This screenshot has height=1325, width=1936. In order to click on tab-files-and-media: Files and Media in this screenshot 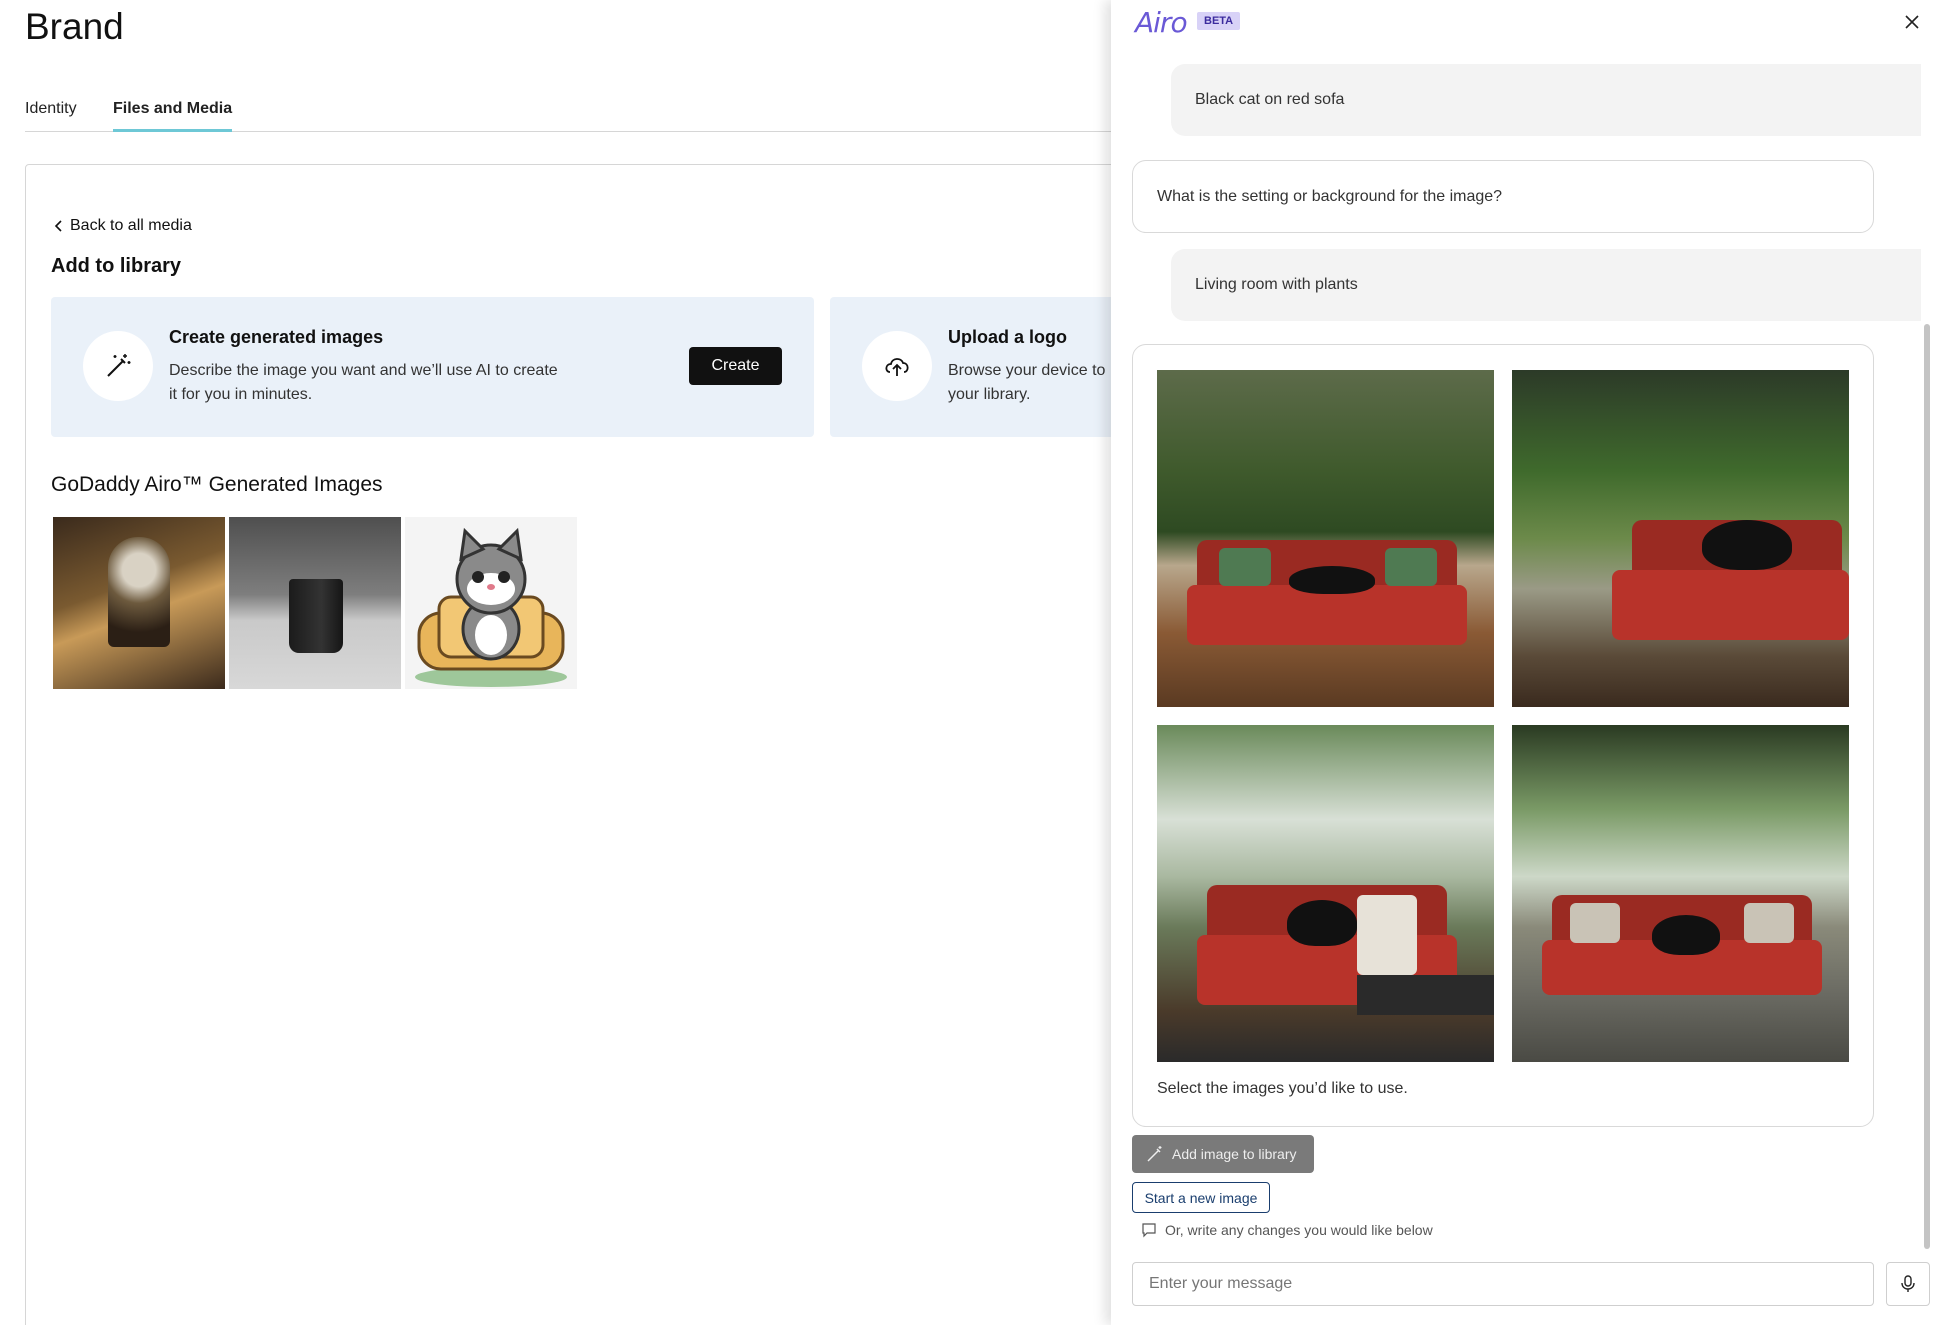, I will do `click(173, 116)`.